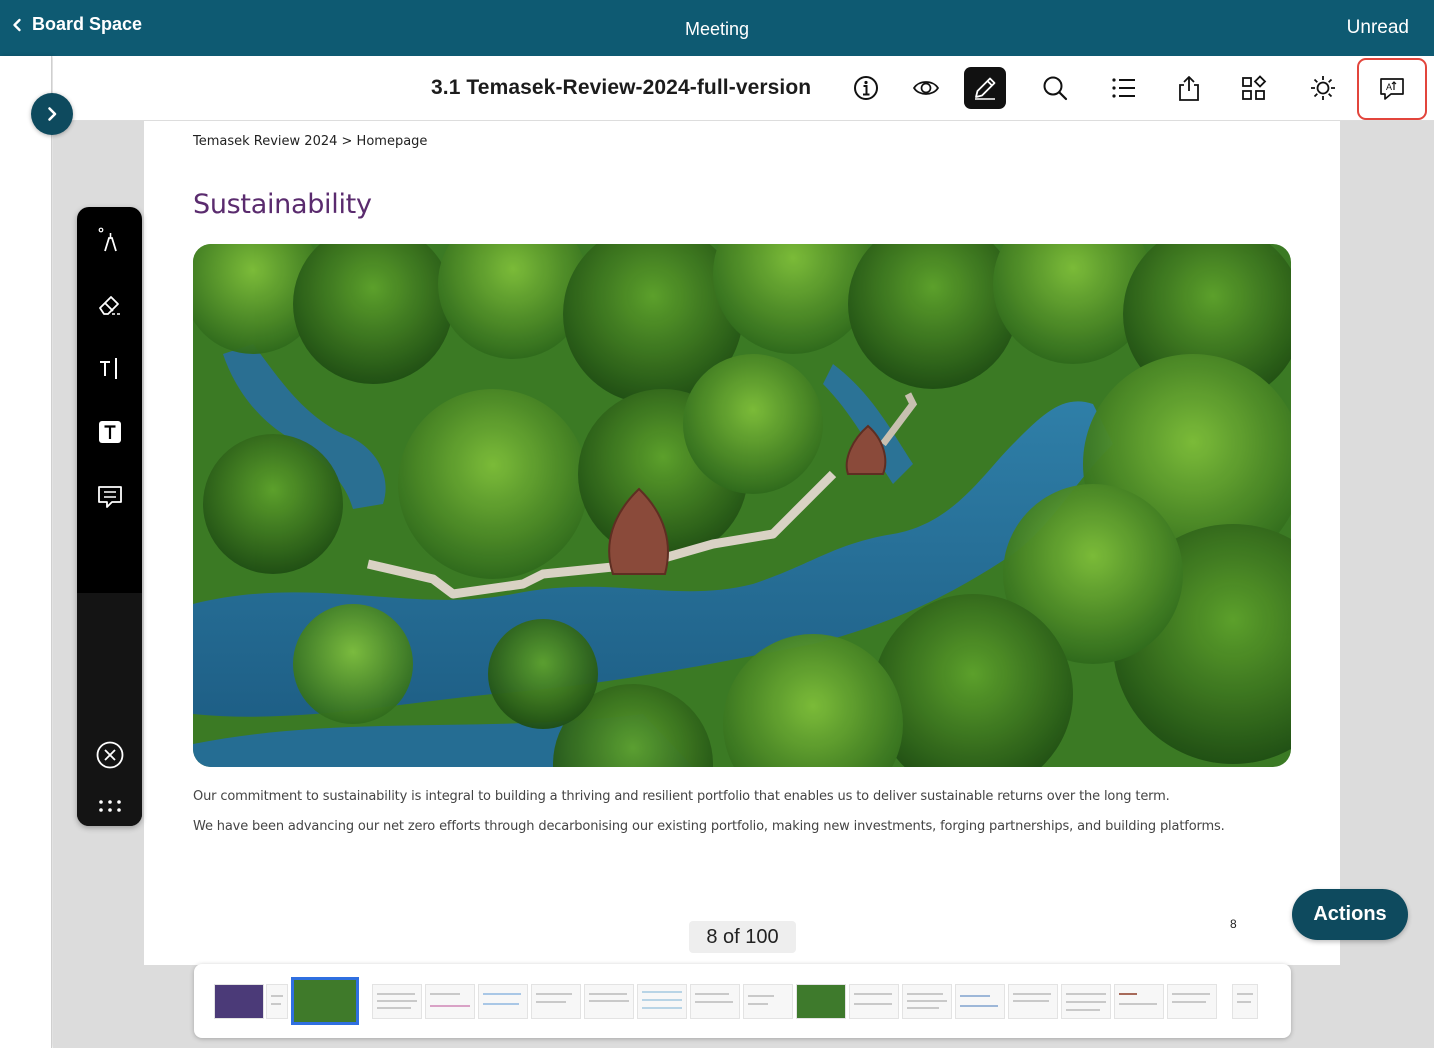  I want to click on text-box-icon, so click(109, 431).